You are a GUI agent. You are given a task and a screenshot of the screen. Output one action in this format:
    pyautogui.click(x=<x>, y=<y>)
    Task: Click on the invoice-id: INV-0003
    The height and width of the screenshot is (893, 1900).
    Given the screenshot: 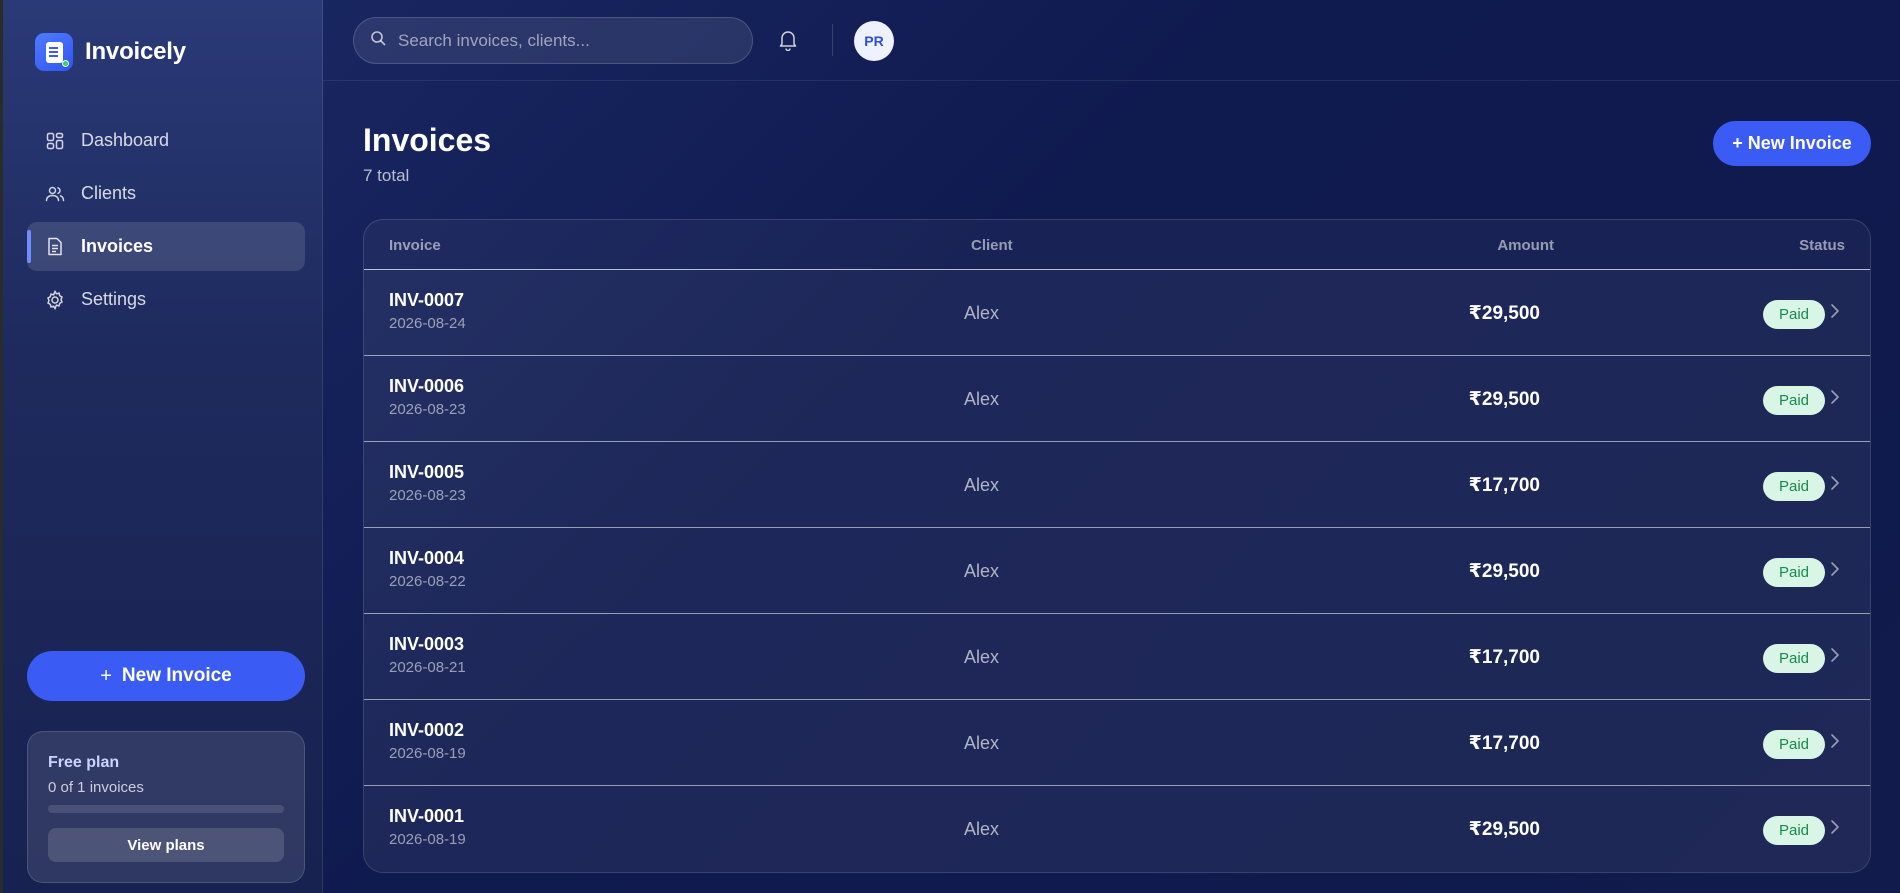 What is the action you would take?
    pyautogui.click(x=427, y=644)
    